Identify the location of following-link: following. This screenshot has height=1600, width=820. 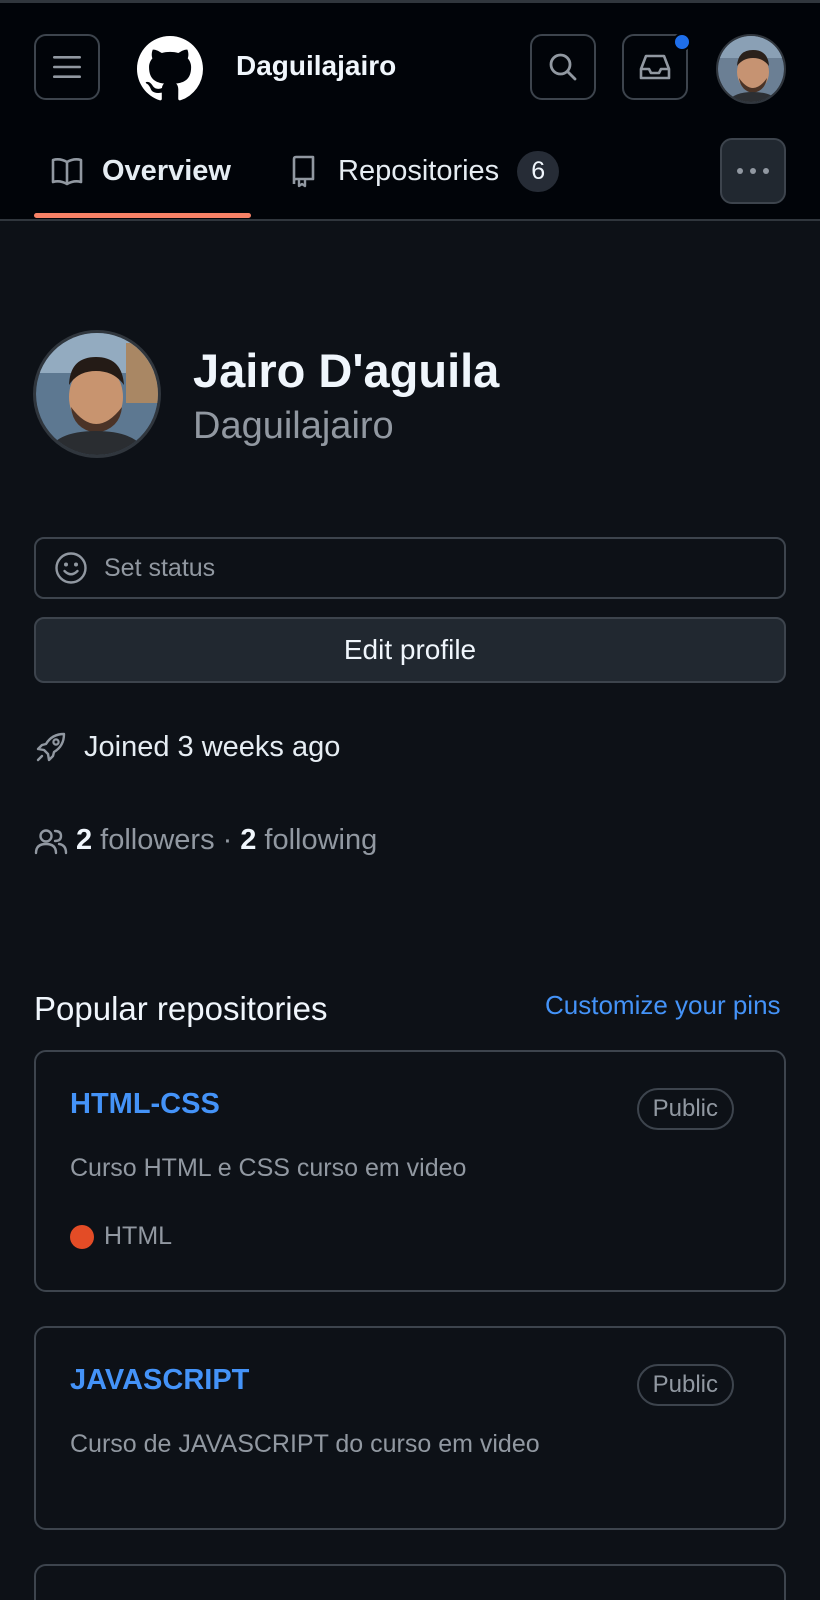
(320, 840).